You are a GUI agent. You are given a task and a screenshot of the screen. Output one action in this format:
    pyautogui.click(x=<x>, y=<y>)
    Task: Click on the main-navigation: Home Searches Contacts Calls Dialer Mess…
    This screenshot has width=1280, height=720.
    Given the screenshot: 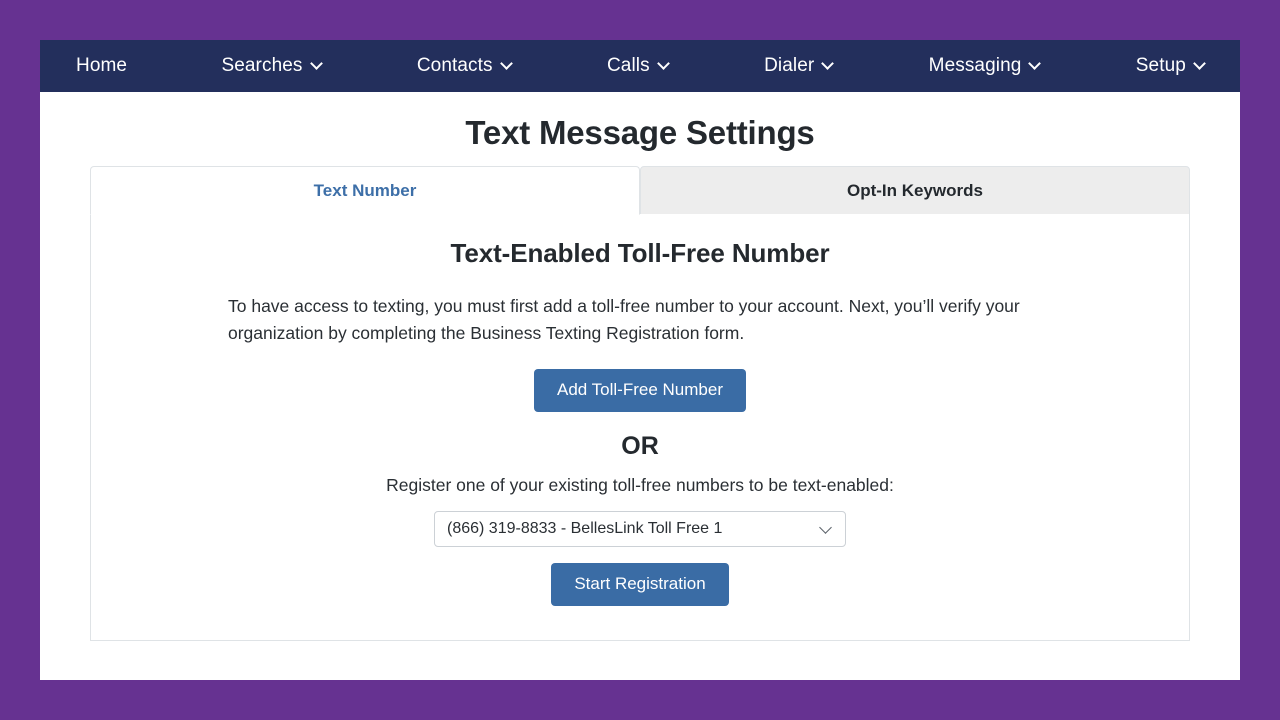 What is the action you would take?
    pyautogui.click(x=640, y=66)
    